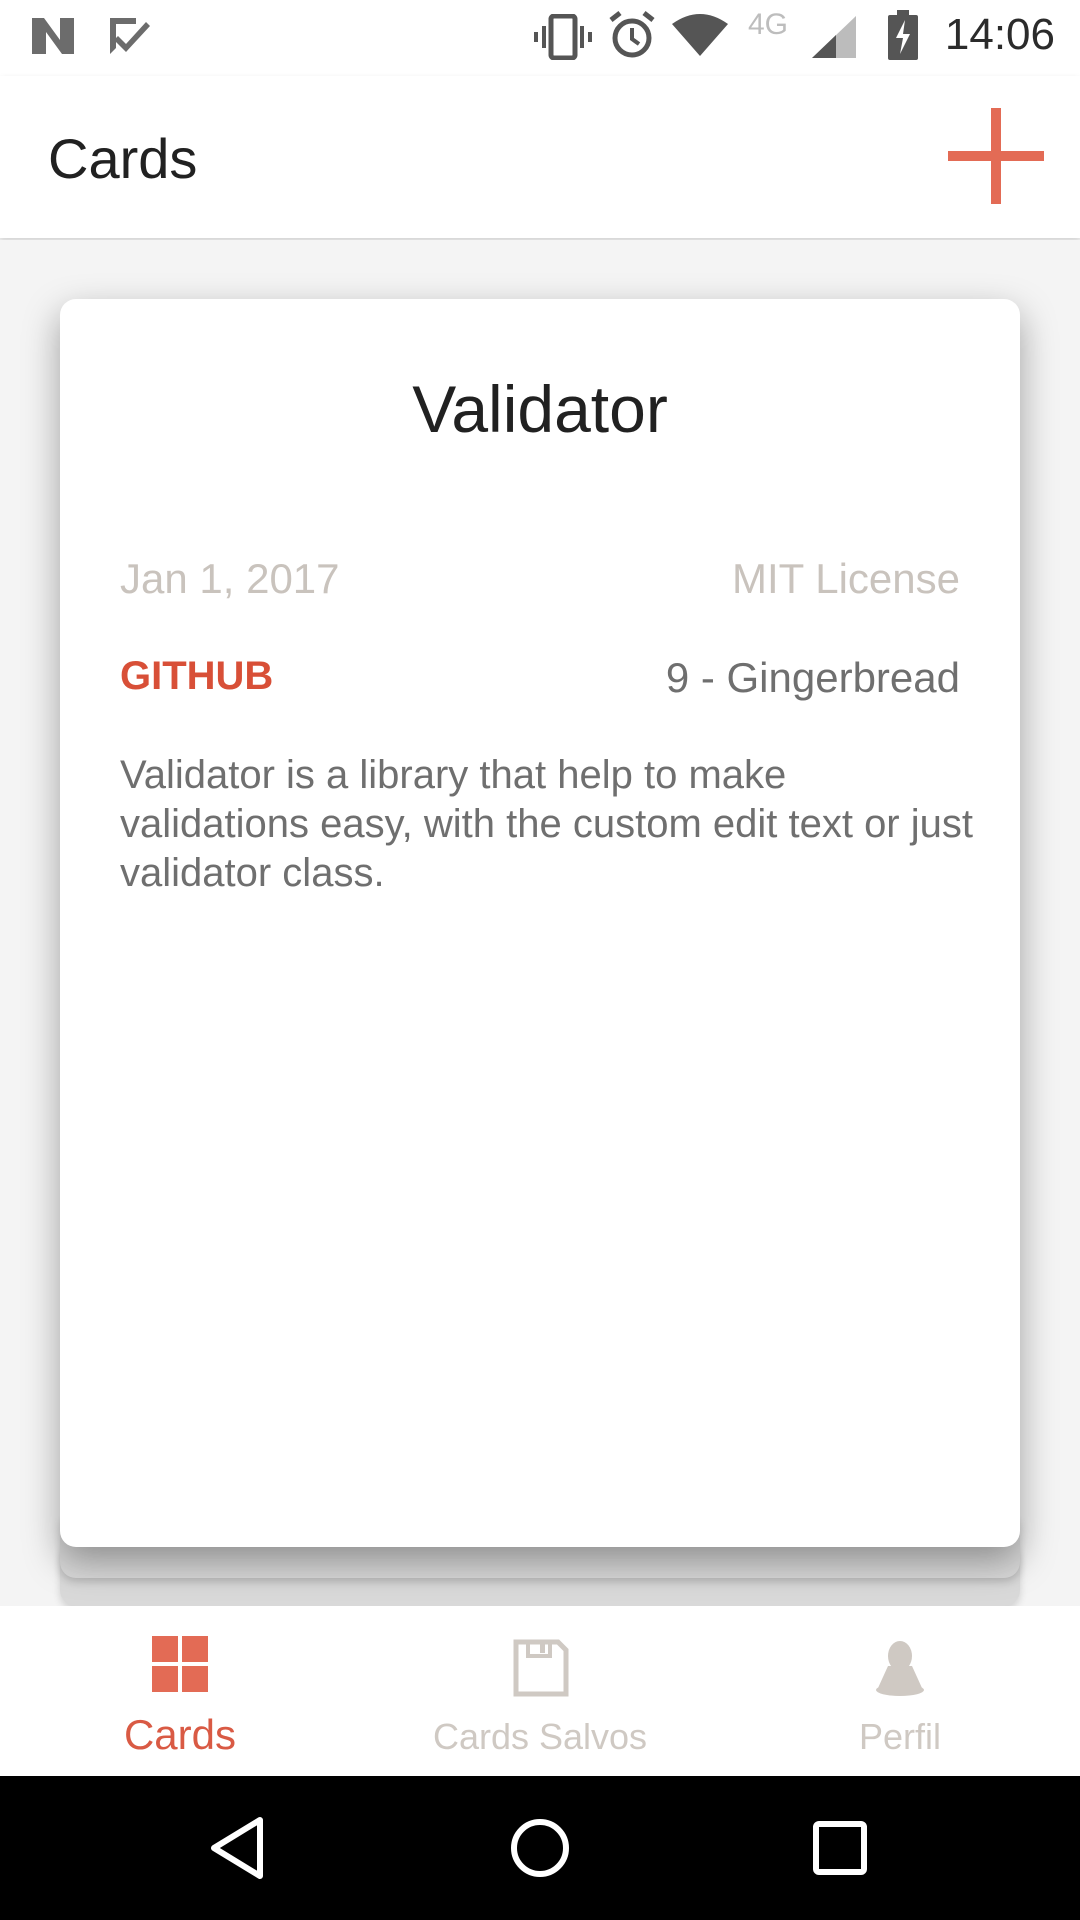 This screenshot has height=1920, width=1080. Describe the element at coordinates (230, 578) in the screenshot. I see `card-date: Jan 1, 2017` at that location.